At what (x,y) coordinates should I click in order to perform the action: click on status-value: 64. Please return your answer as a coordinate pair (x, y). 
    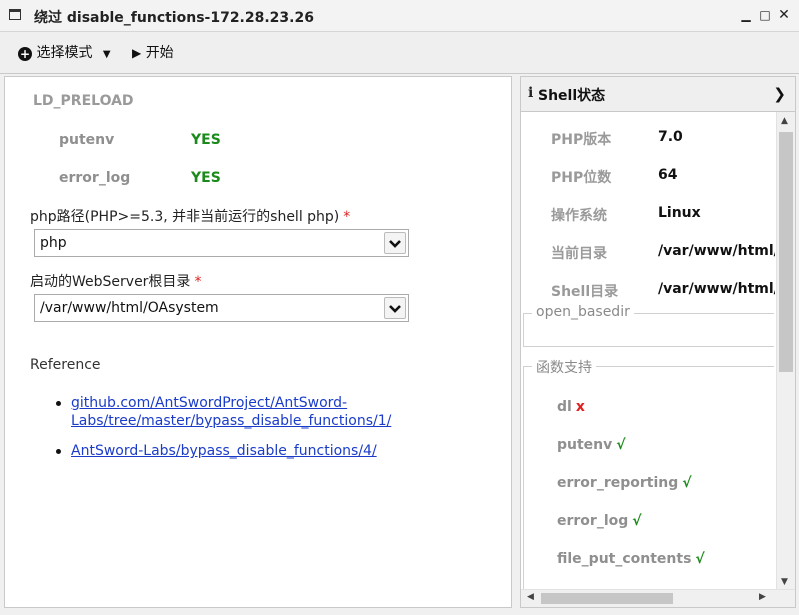
    Looking at the image, I should click on (668, 175).